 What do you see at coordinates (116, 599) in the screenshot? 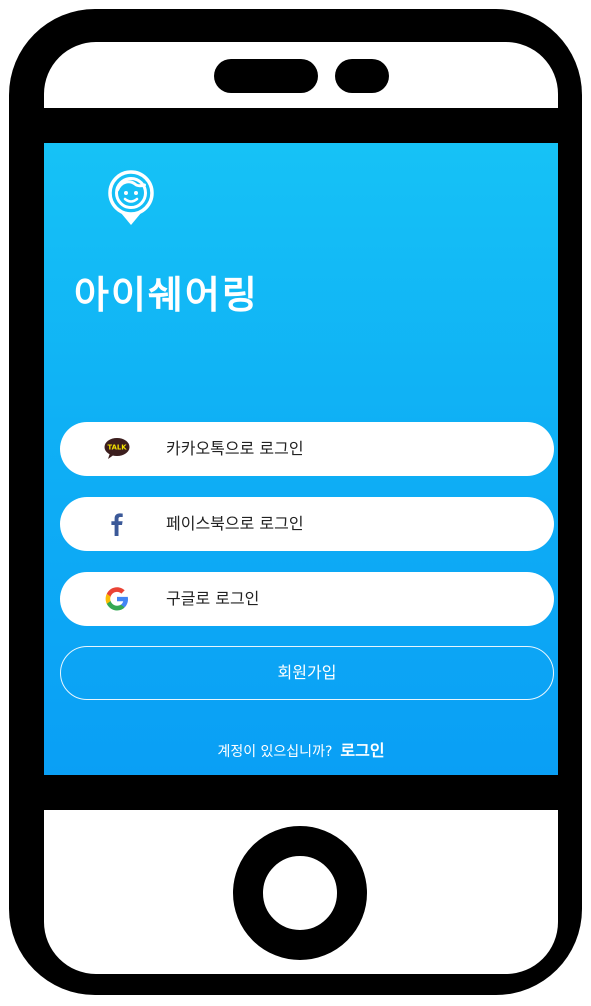
I see `google-icon` at bounding box center [116, 599].